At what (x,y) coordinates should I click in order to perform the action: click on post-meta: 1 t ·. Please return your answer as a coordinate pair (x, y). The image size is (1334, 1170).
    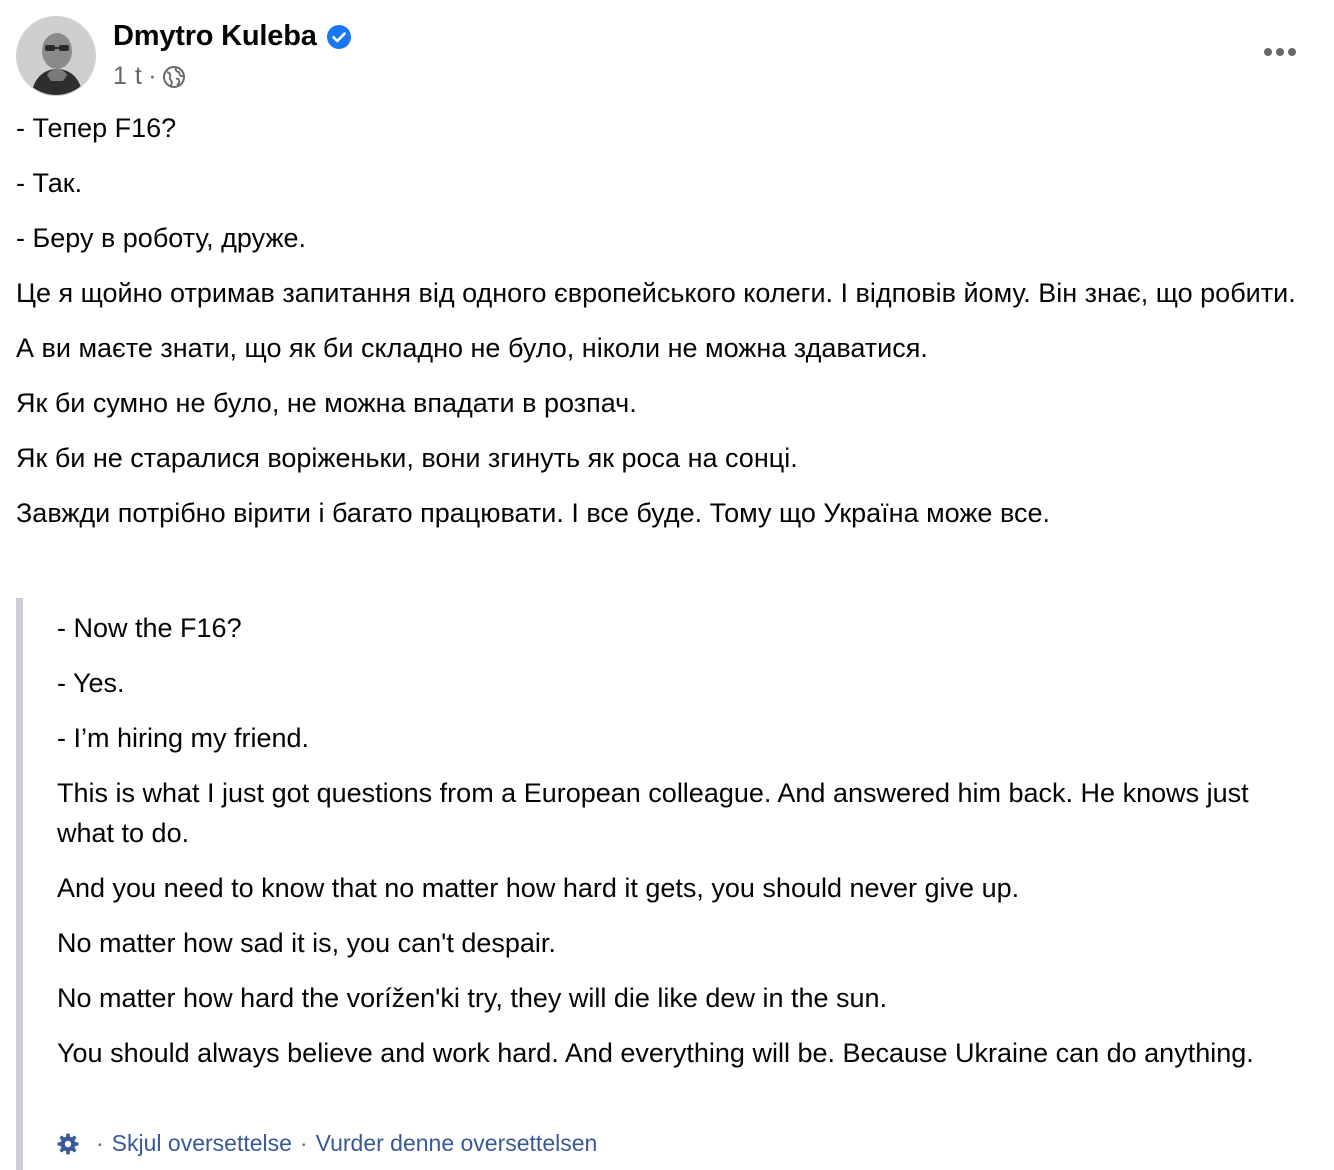
    Looking at the image, I should click on (149, 76).